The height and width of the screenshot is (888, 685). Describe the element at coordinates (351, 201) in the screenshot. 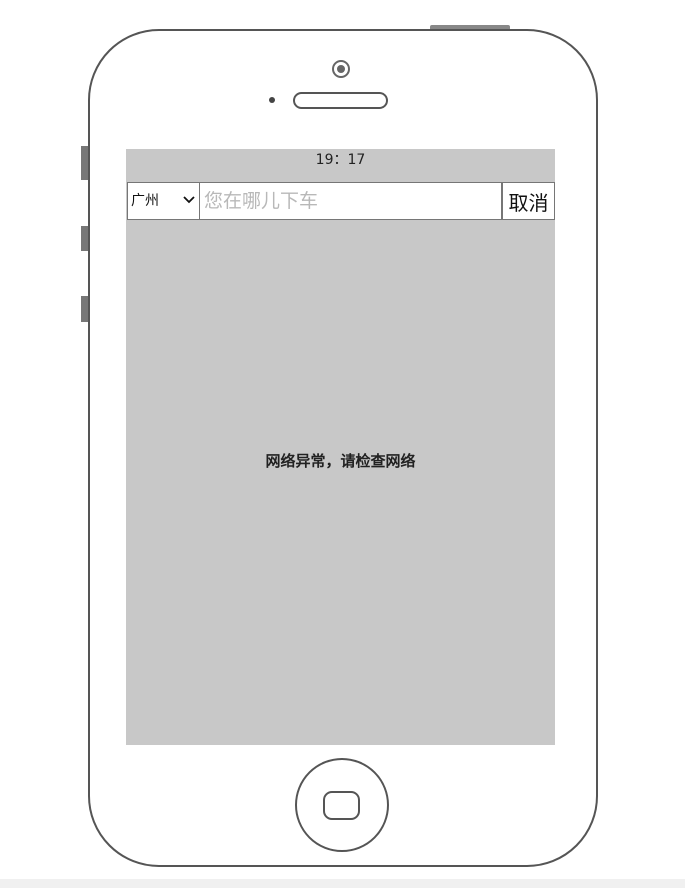

I see `destination-search-input` at that location.